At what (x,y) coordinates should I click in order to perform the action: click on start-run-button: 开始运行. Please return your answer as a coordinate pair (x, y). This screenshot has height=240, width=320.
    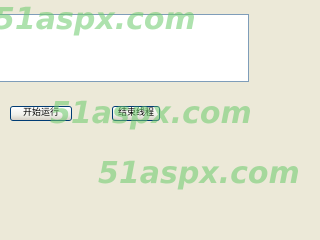
    Looking at the image, I should click on (41, 113).